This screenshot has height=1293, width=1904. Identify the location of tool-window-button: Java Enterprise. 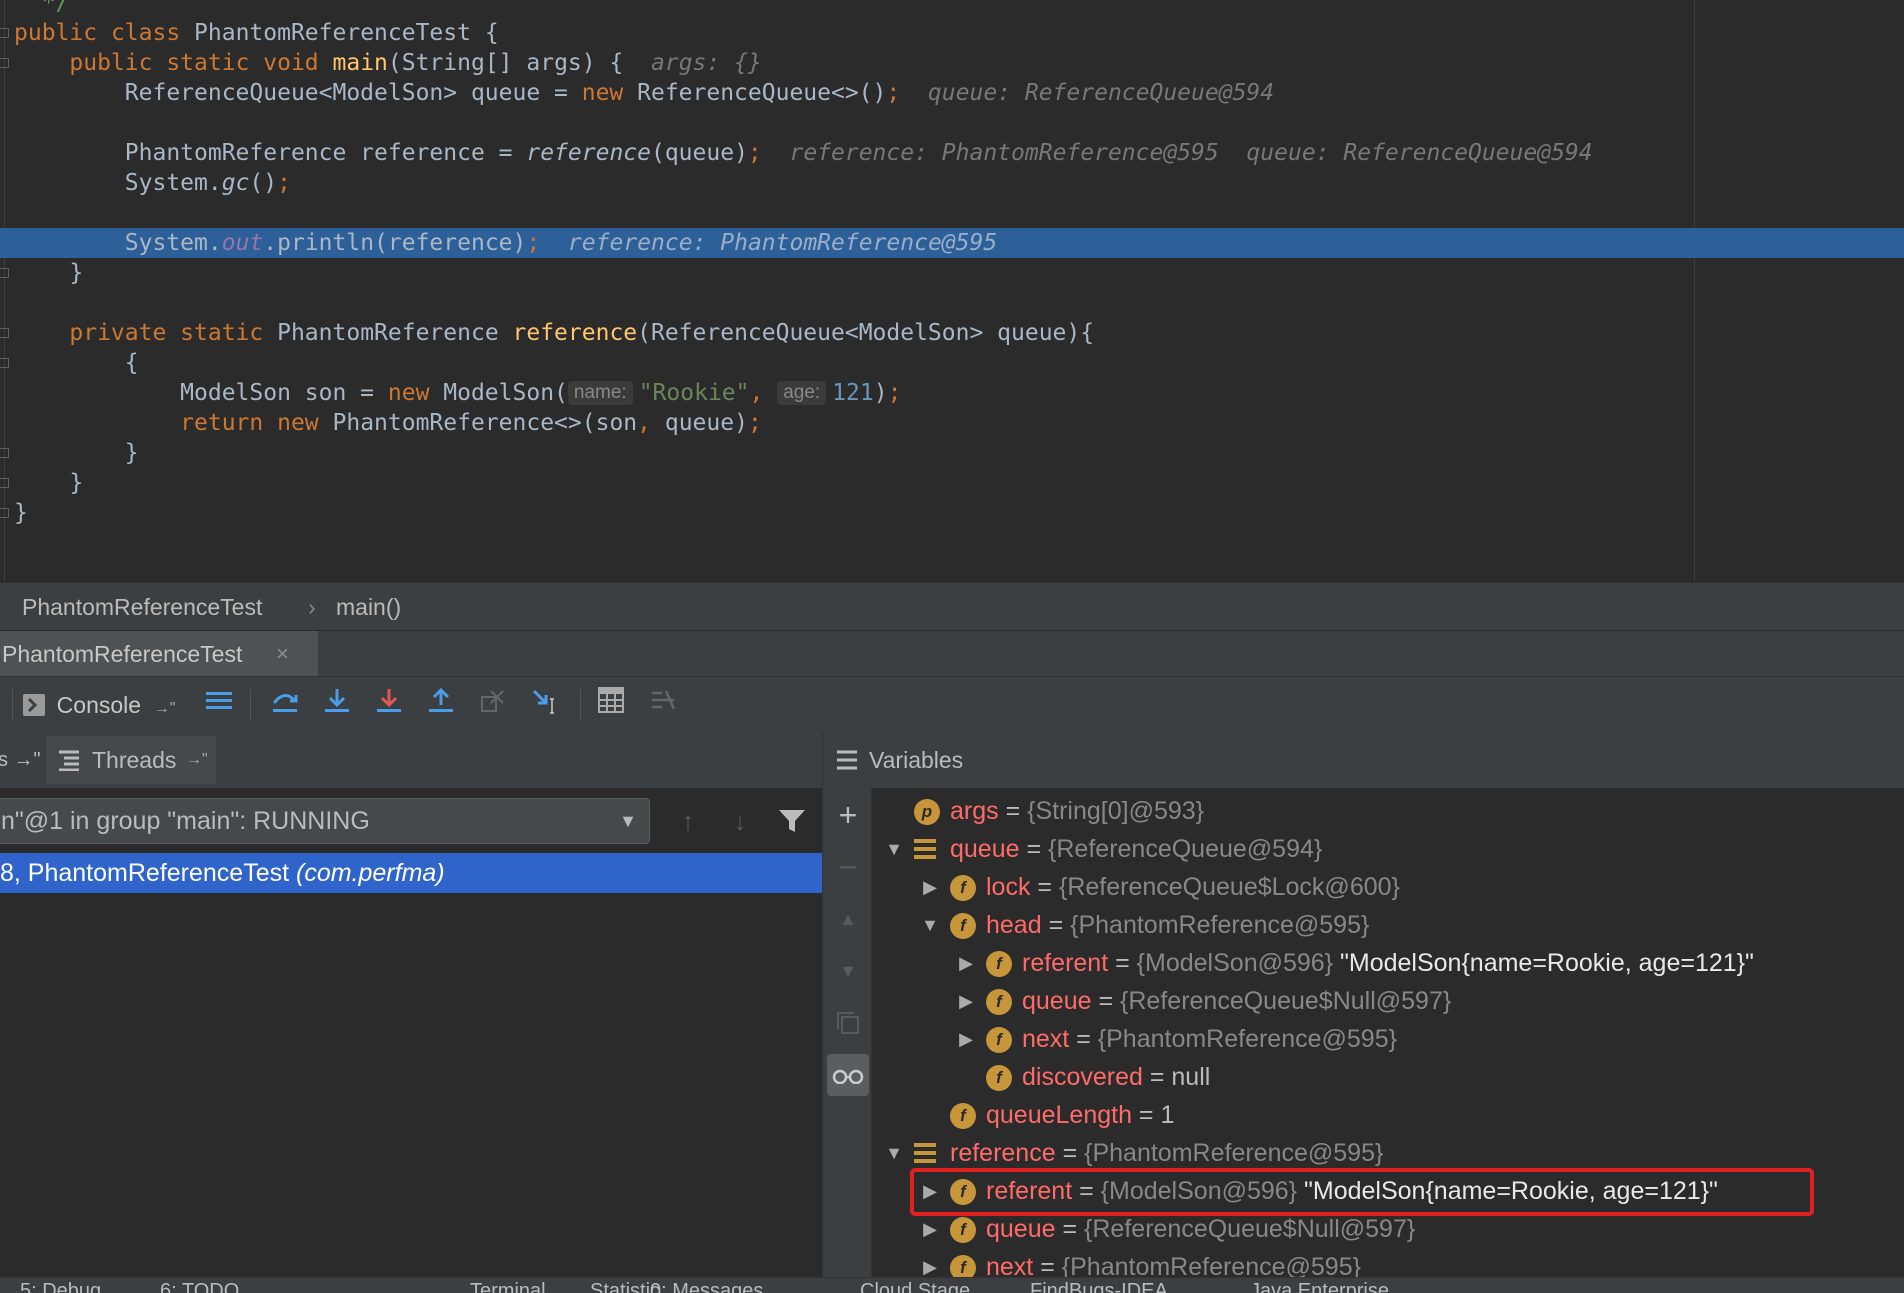
(1319, 1285).